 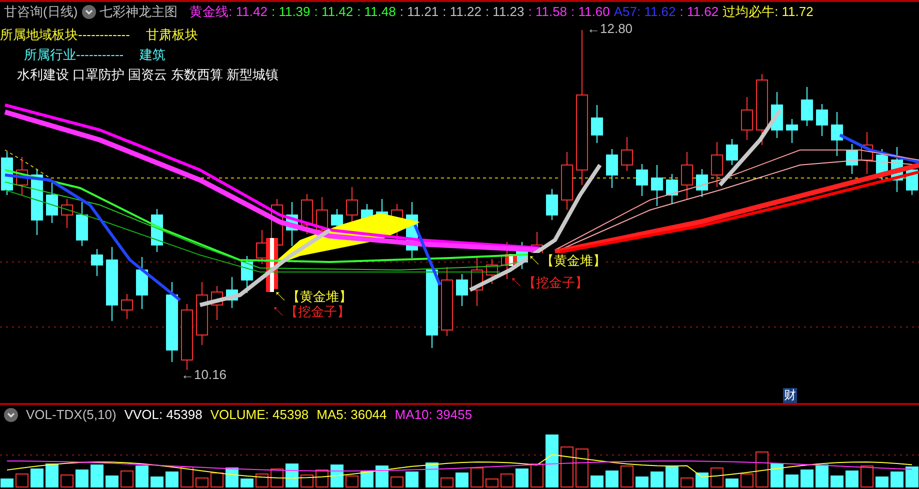 I want to click on indicator-value: : 11.62, so click(x=699, y=12).